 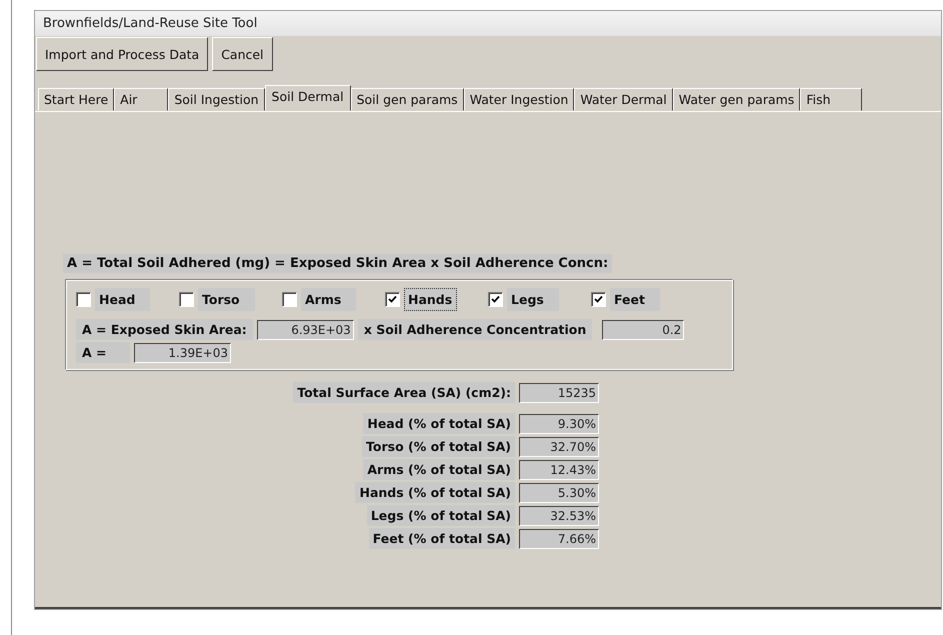 I want to click on tab: Water Ingestion, so click(x=519, y=99).